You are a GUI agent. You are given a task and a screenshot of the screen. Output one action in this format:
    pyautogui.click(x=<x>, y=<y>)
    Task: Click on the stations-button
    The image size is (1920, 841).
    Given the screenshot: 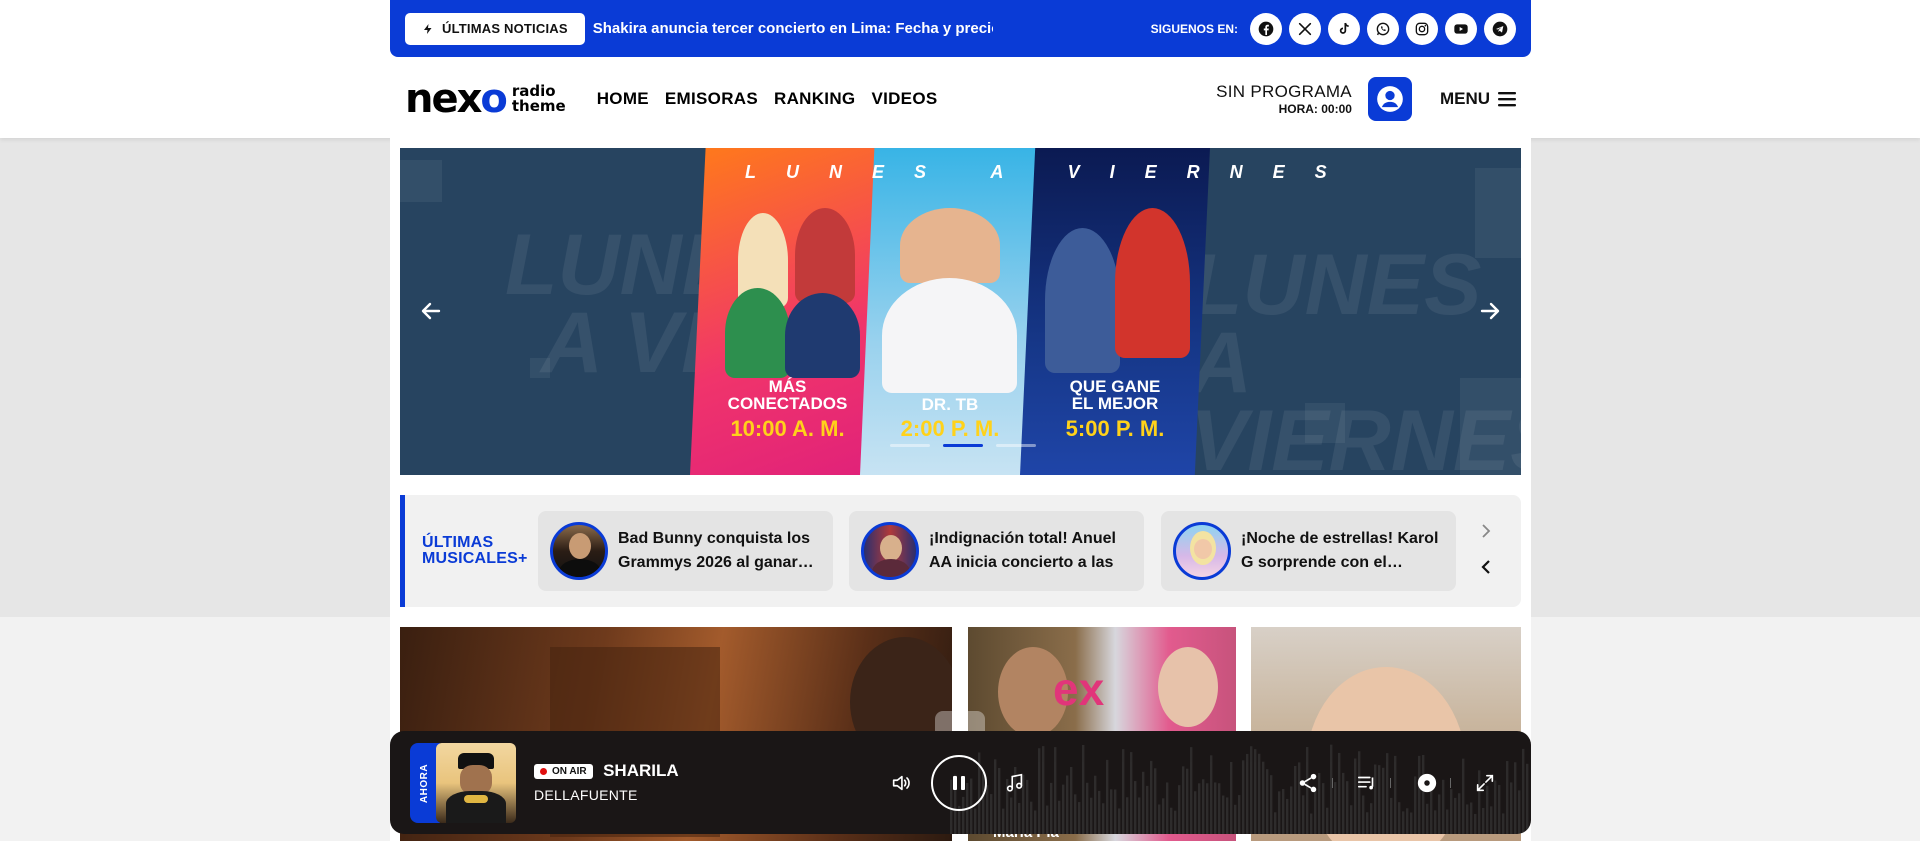 What is the action you would take?
    pyautogui.click(x=1427, y=783)
    